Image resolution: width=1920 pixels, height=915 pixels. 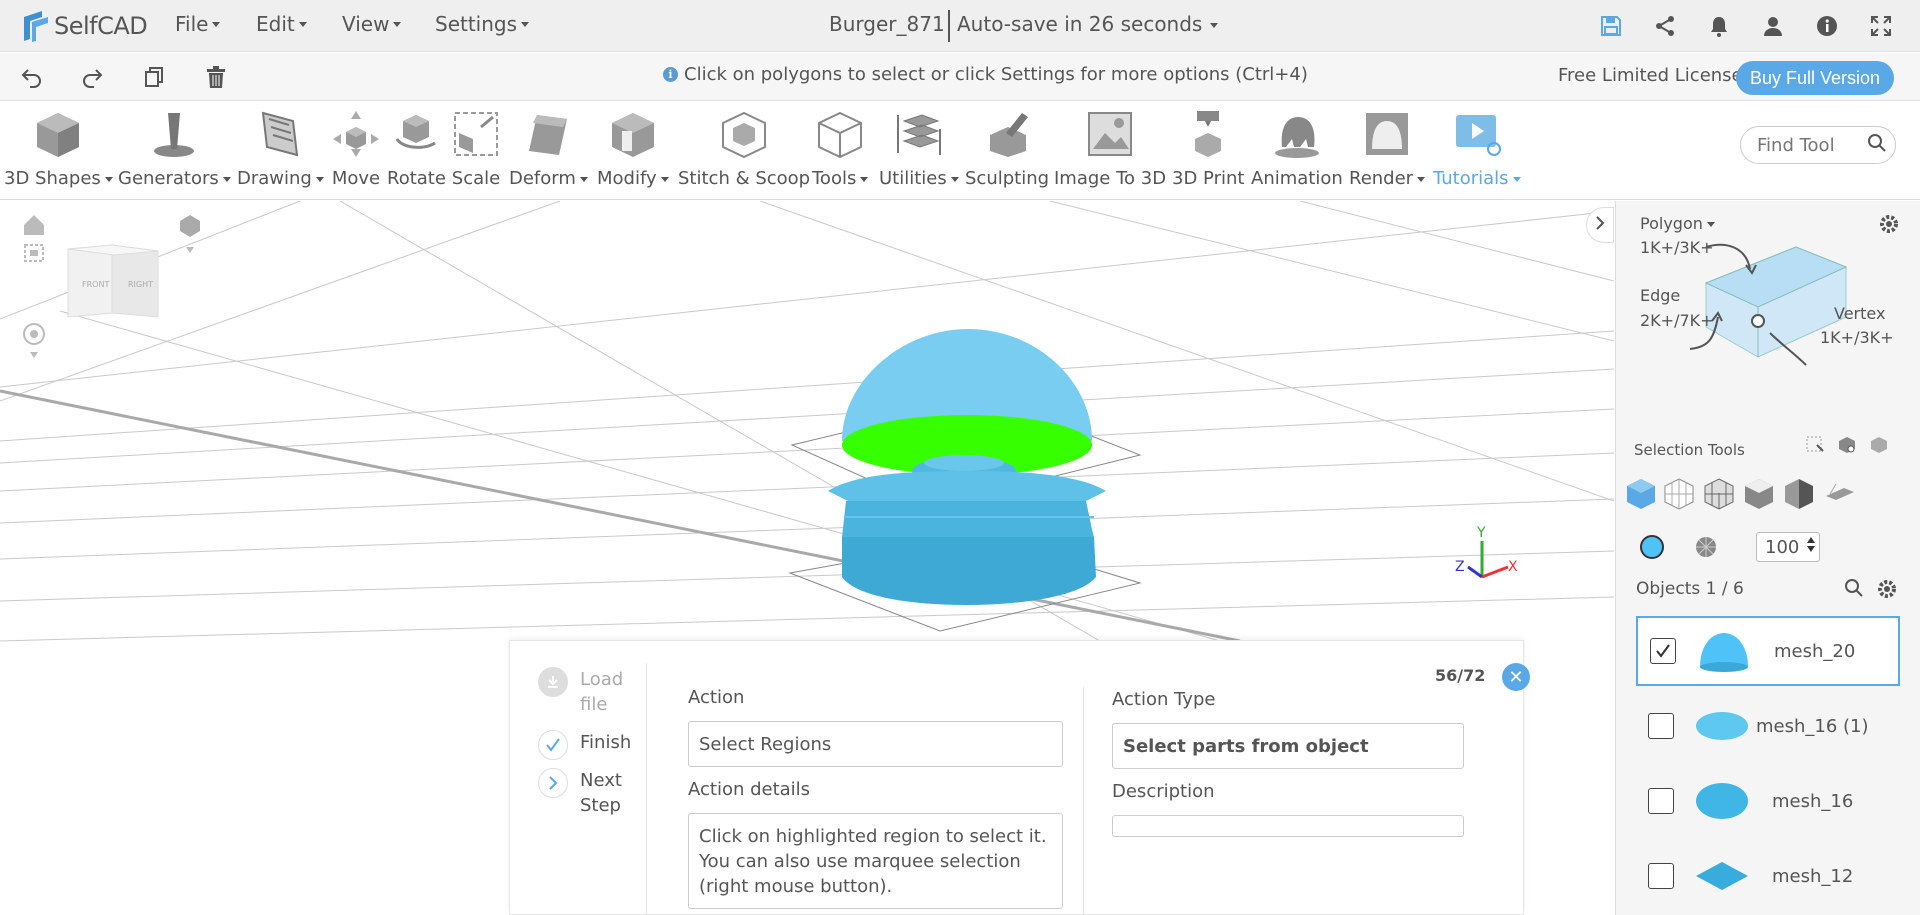 What do you see at coordinates (34, 340) in the screenshot?
I see `camera-target-icon` at bounding box center [34, 340].